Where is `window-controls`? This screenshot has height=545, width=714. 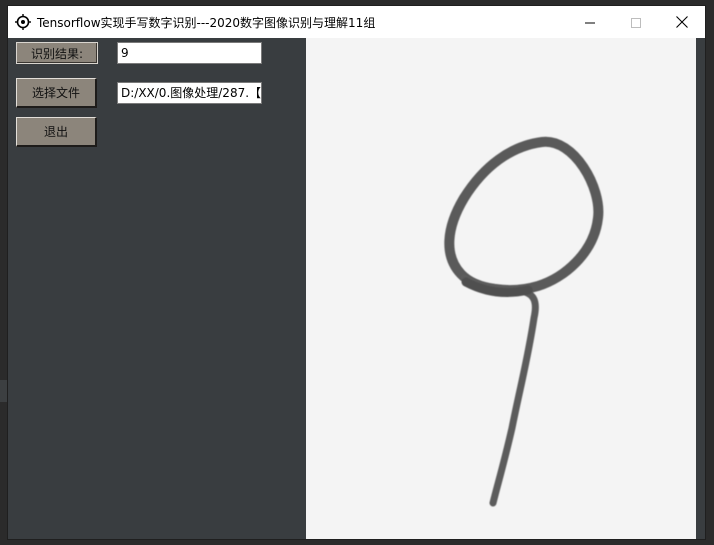 window-controls is located at coordinates (636, 22).